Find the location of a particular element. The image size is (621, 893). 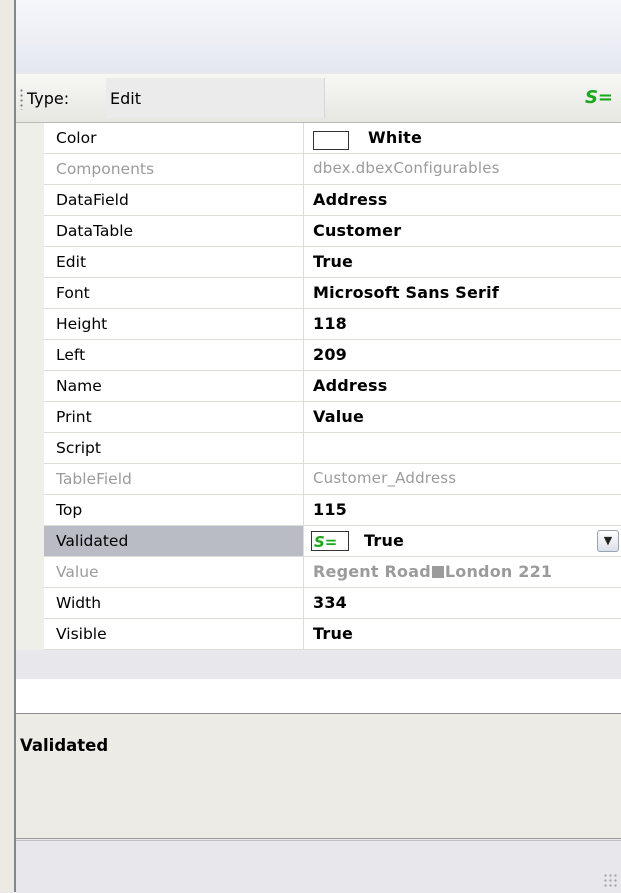

property-row-font: Font Microsoft Sans Serif is located at coordinates (318, 293).